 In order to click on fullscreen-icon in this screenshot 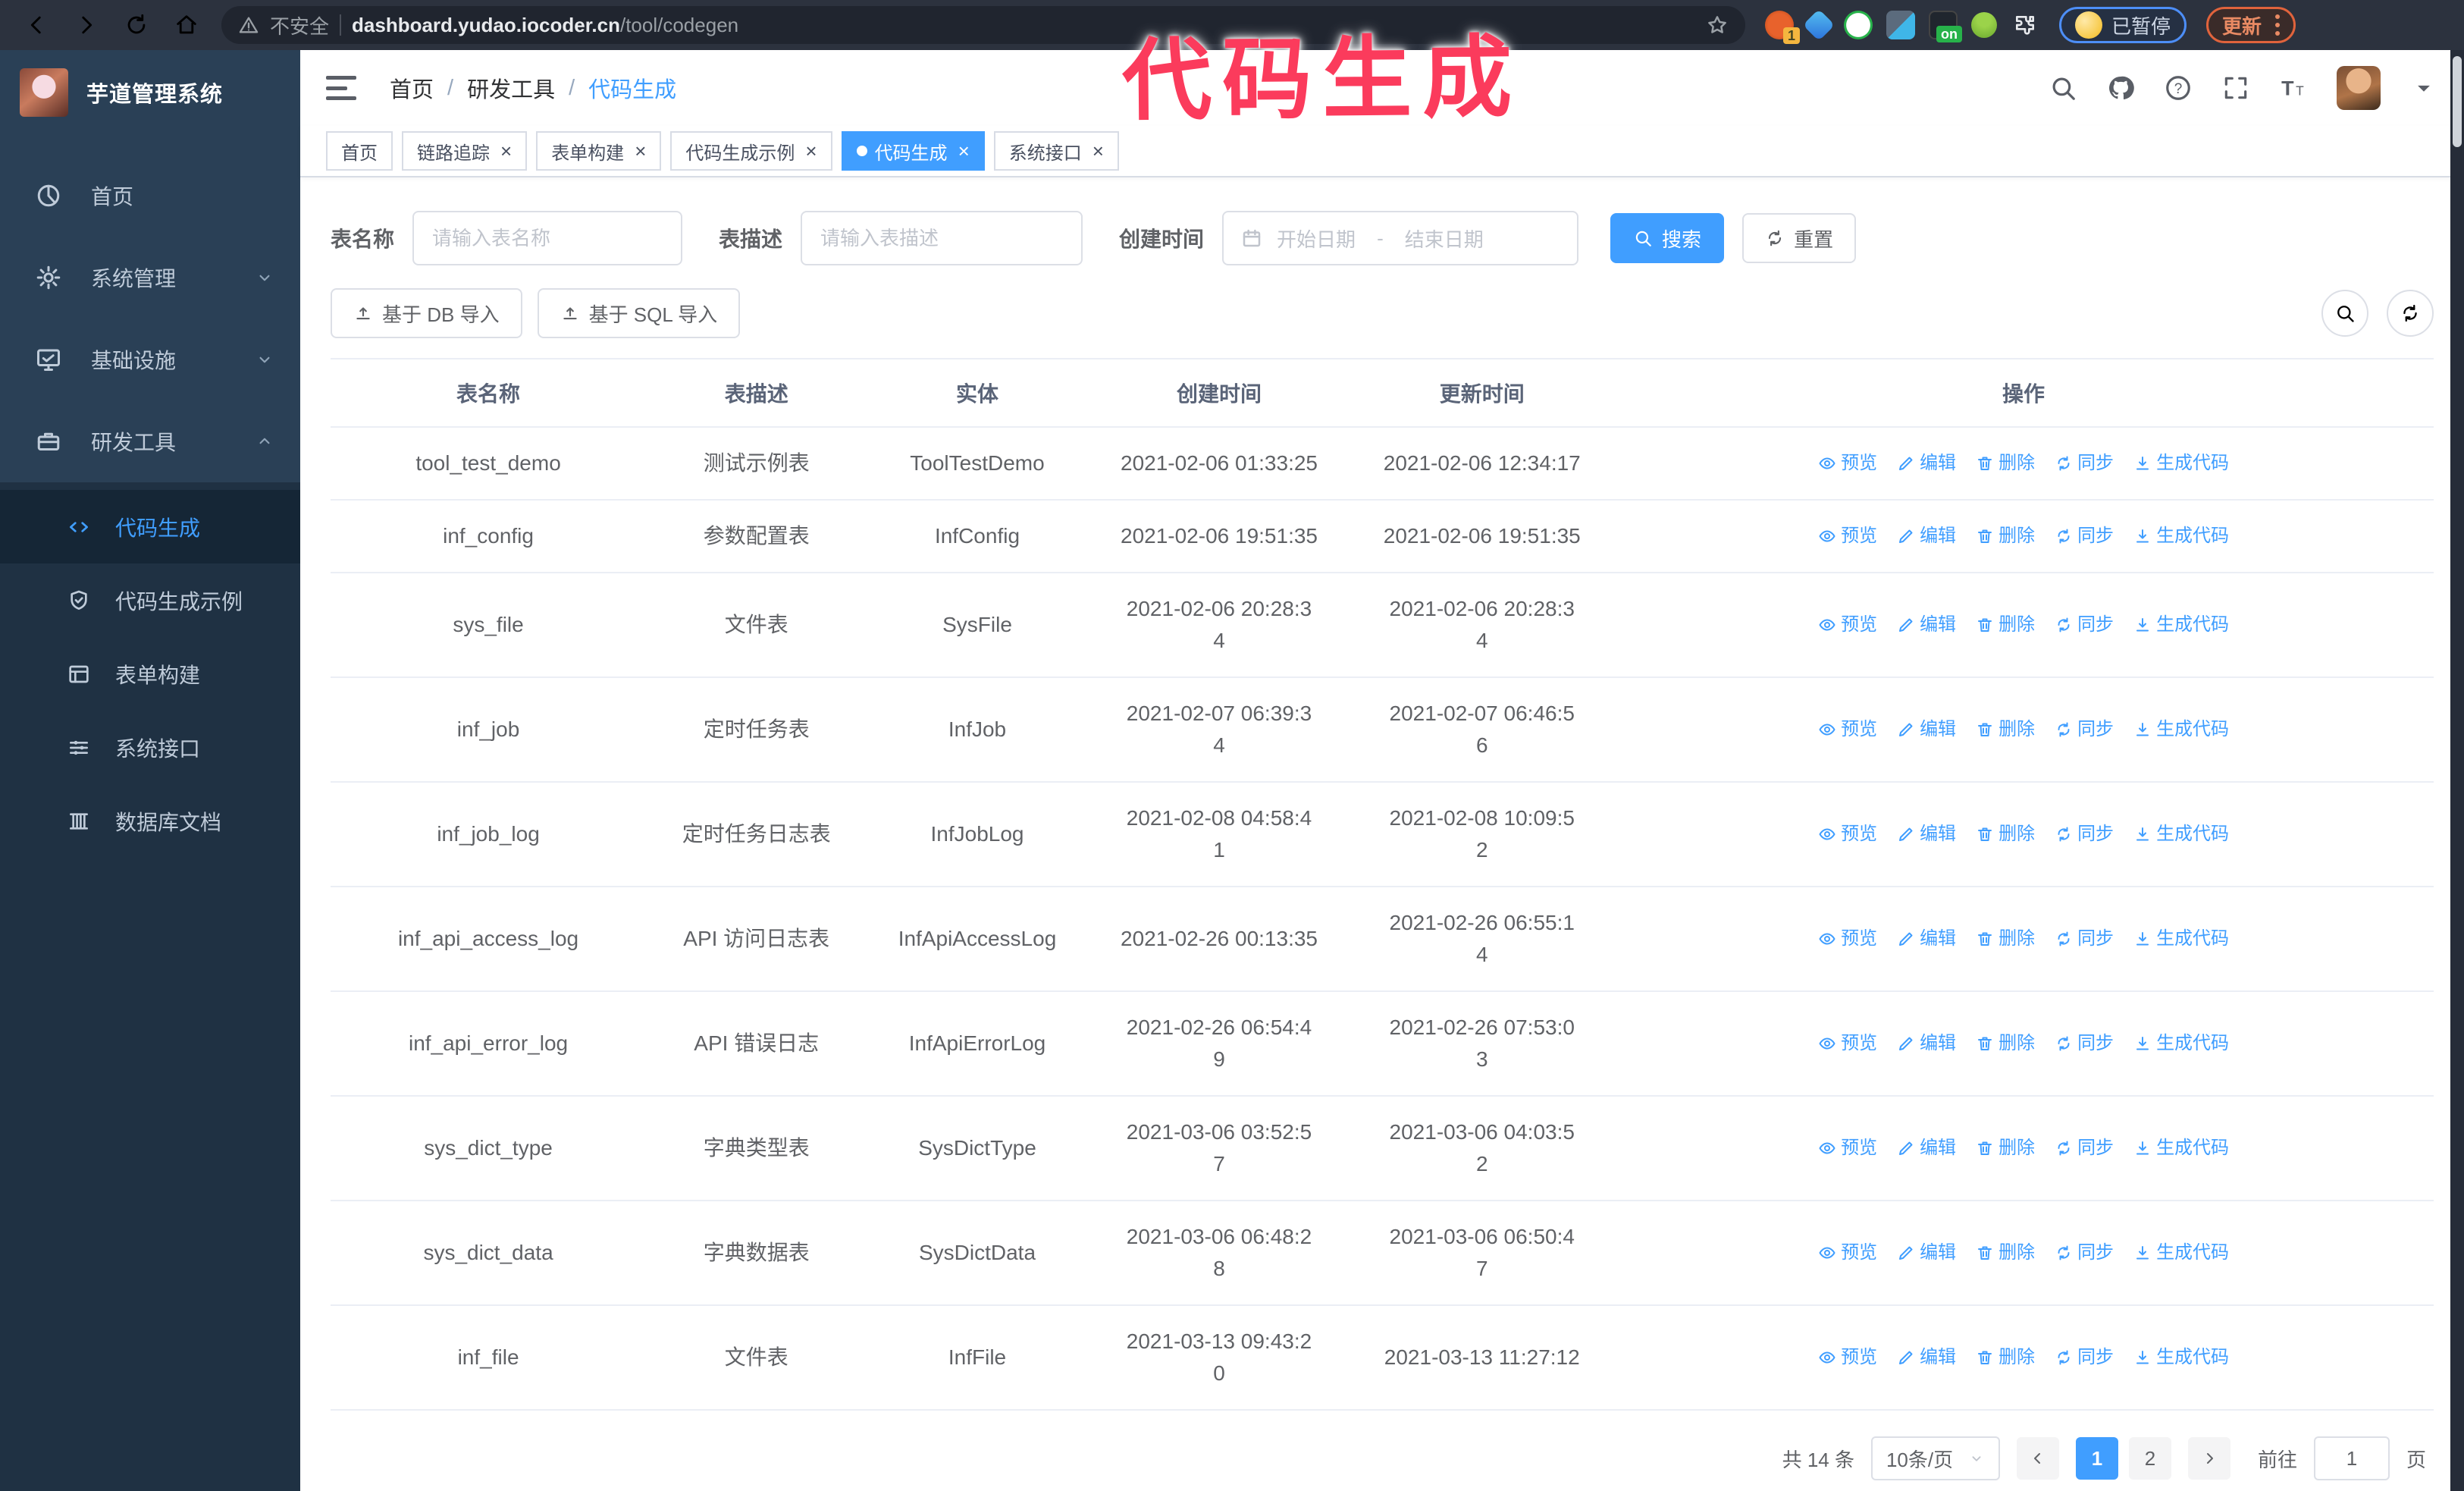, I will do `click(2236, 88)`.